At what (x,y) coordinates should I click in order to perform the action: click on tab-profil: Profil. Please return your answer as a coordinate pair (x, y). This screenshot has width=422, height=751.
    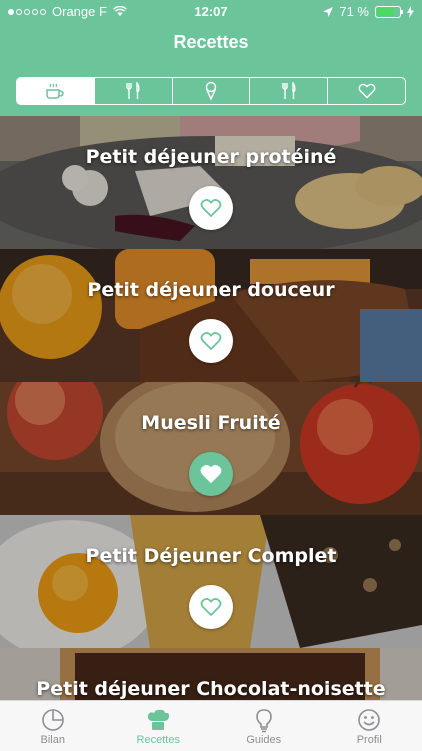
    Looking at the image, I should click on (369, 726).